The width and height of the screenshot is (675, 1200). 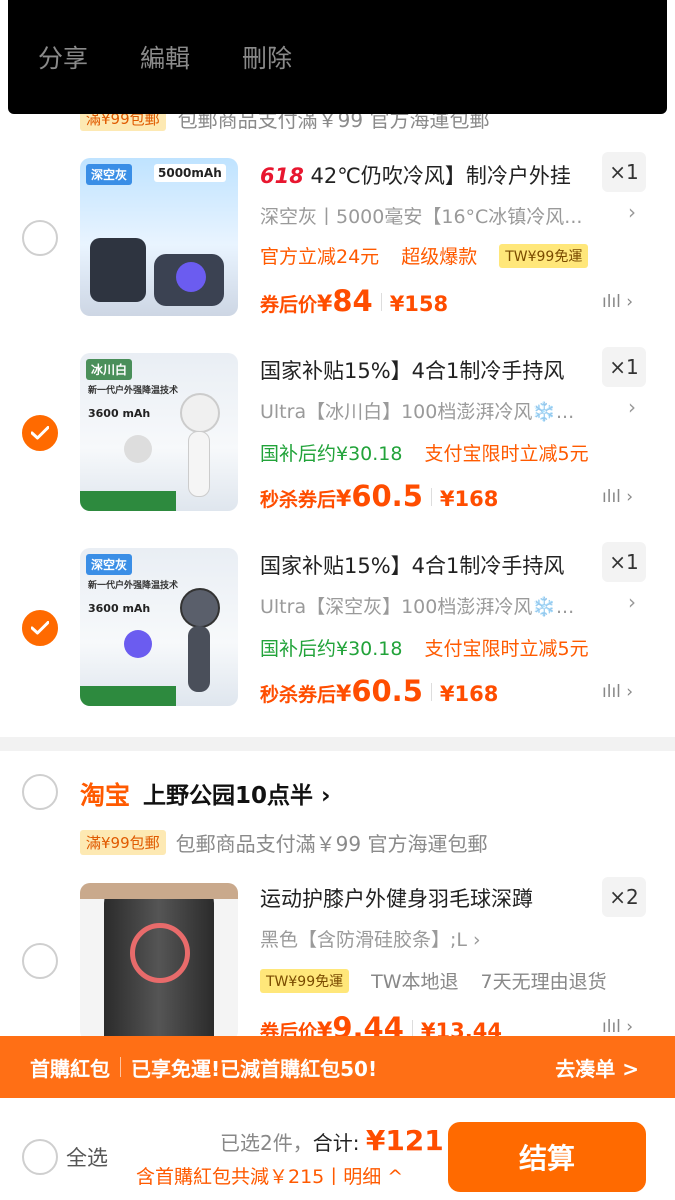 I want to click on thumb-capacity: 5000mAh, so click(x=190, y=173).